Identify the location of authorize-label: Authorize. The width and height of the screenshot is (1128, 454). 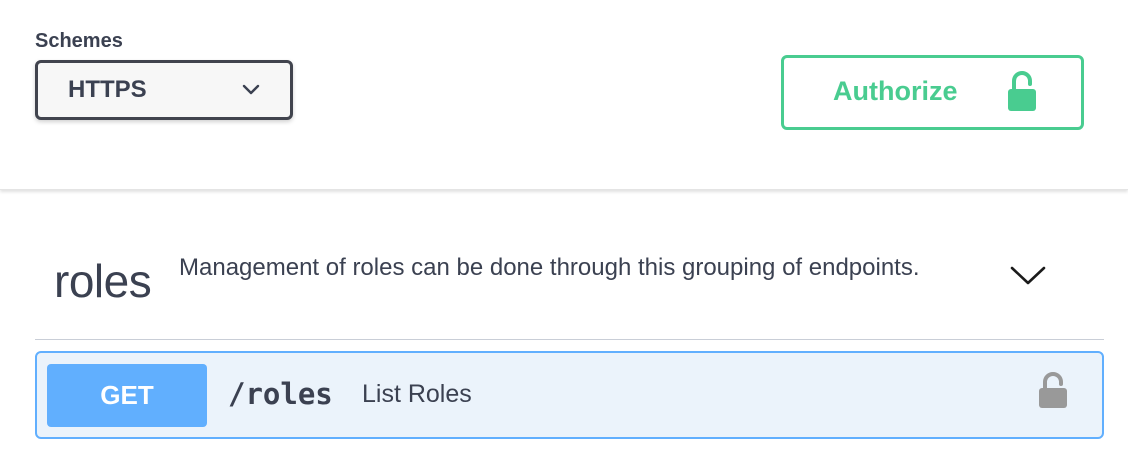
(895, 91).